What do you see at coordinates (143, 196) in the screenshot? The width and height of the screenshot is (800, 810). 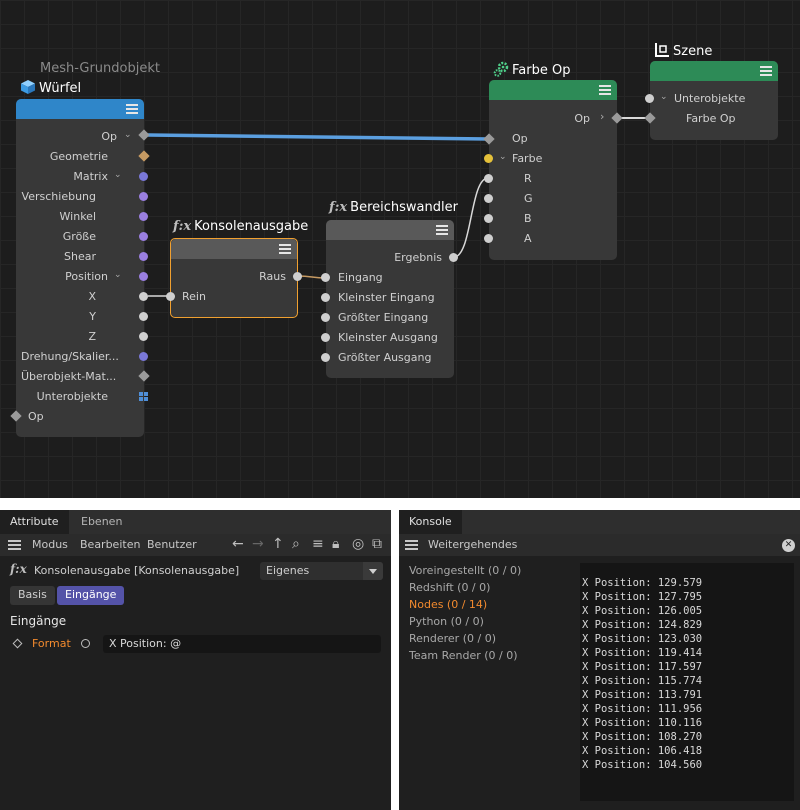 I see `port-verschiebung-output` at bounding box center [143, 196].